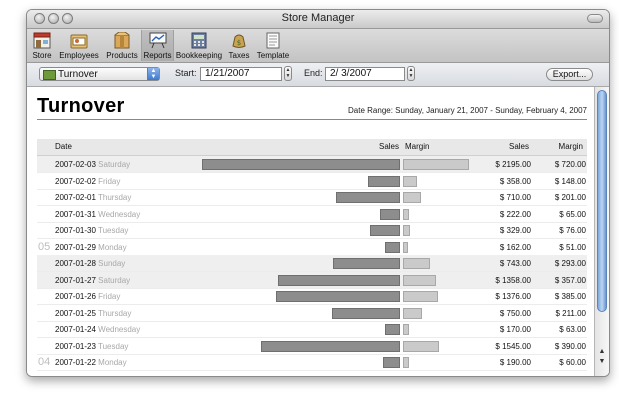  What do you see at coordinates (572, 329) in the screenshot?
I see `row-margin-value: $ 63.00` at bounding box center [572, 329].